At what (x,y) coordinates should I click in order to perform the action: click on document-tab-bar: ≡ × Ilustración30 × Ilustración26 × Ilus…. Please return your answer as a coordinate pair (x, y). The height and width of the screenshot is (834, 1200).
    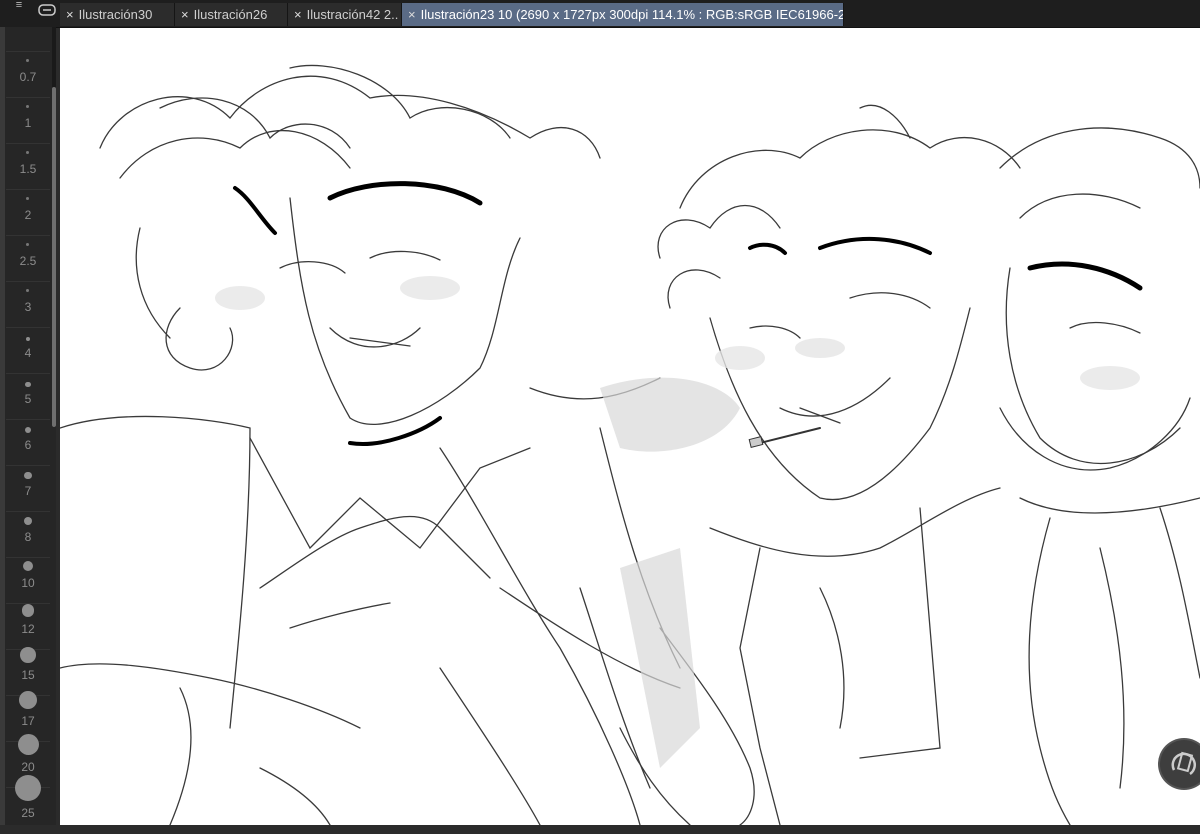
    Looking at the image, I should click on (600, 14).